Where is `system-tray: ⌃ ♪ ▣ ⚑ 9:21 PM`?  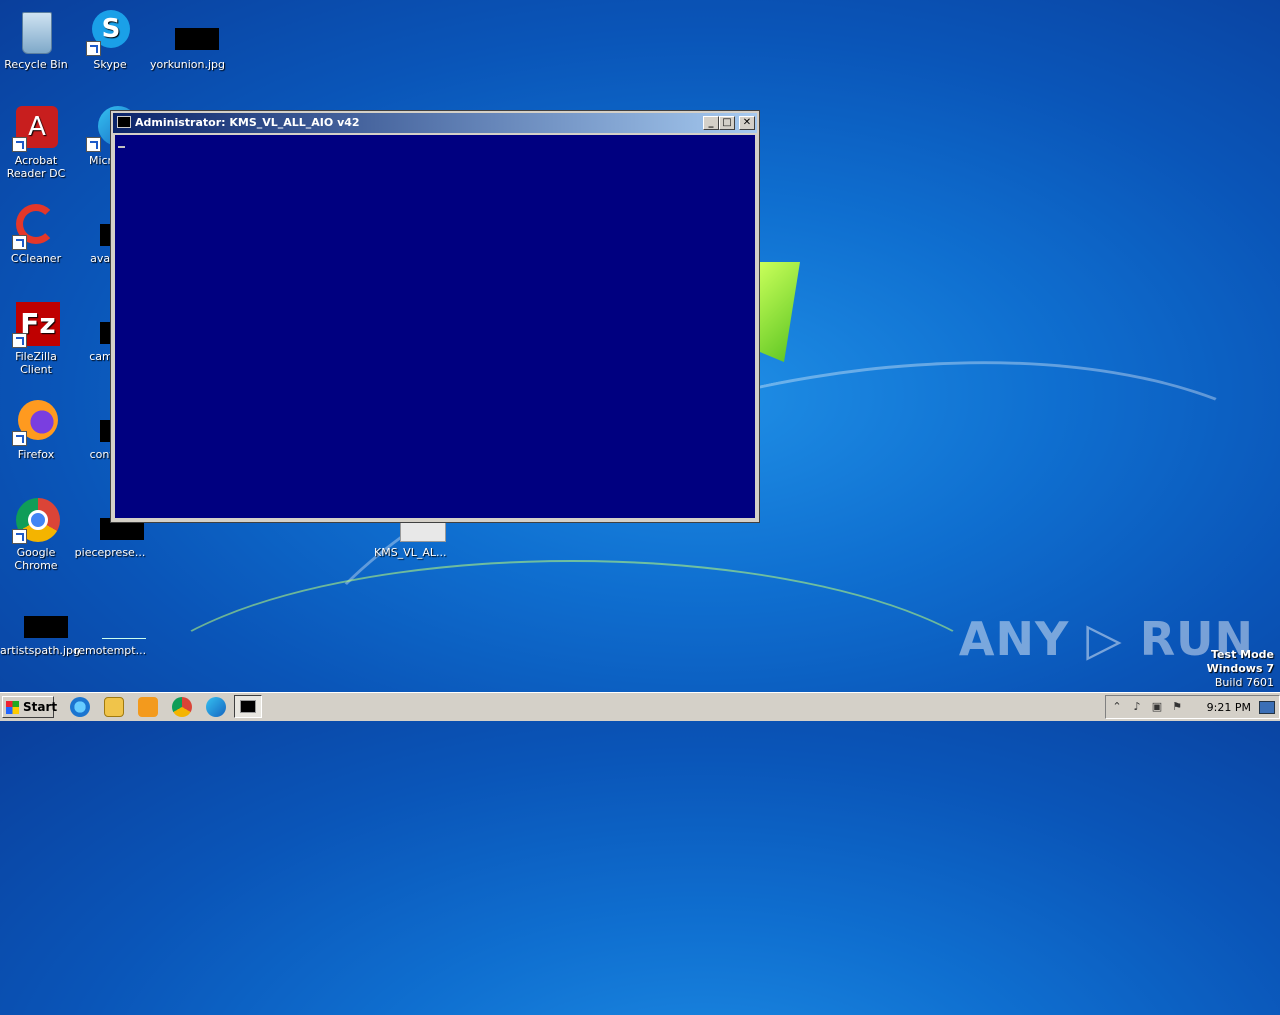 system-tray: ⌃ ♪ ▣ ⚑ 9:21 PM is located at coordinates (1192, 707).